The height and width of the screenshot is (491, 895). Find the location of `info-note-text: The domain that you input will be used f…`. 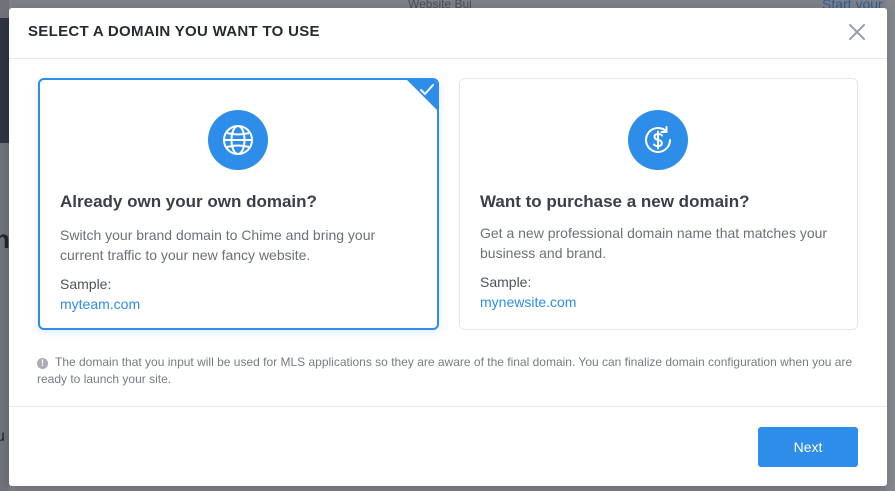

info-note-text: The domain that you input will be used f… is located at coordinates (445, 370).